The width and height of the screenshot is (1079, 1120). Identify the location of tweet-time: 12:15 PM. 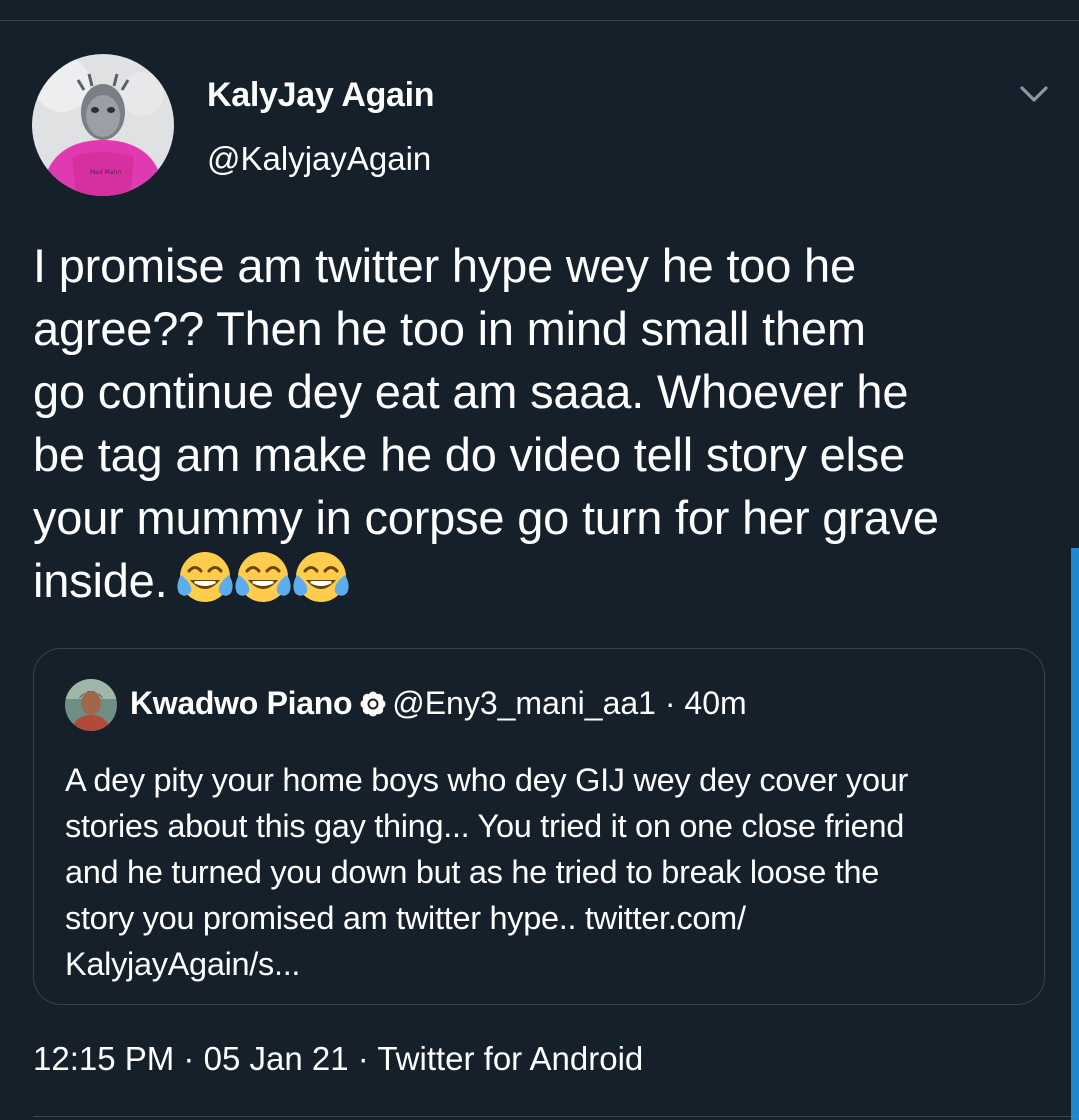
(103, 1058).